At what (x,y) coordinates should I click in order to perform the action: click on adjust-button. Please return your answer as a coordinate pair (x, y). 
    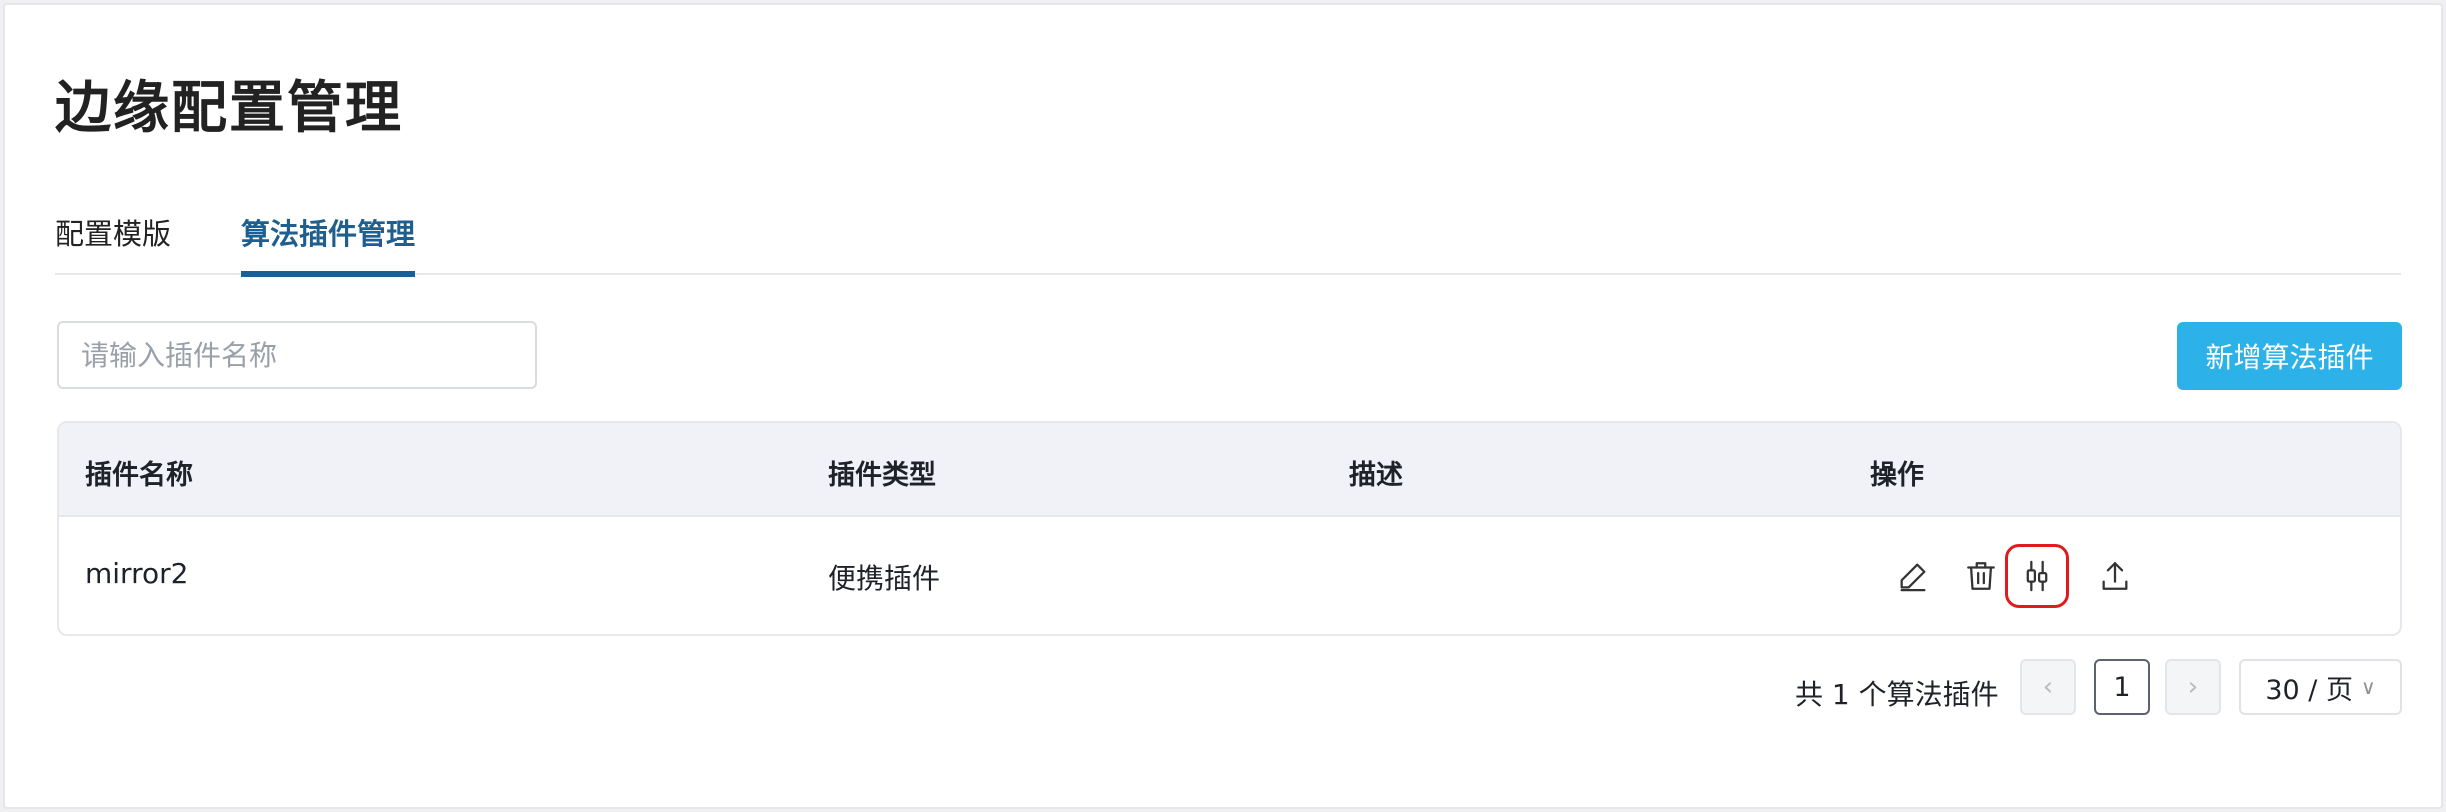
    Looking at the image, I should click on (2037, 576).